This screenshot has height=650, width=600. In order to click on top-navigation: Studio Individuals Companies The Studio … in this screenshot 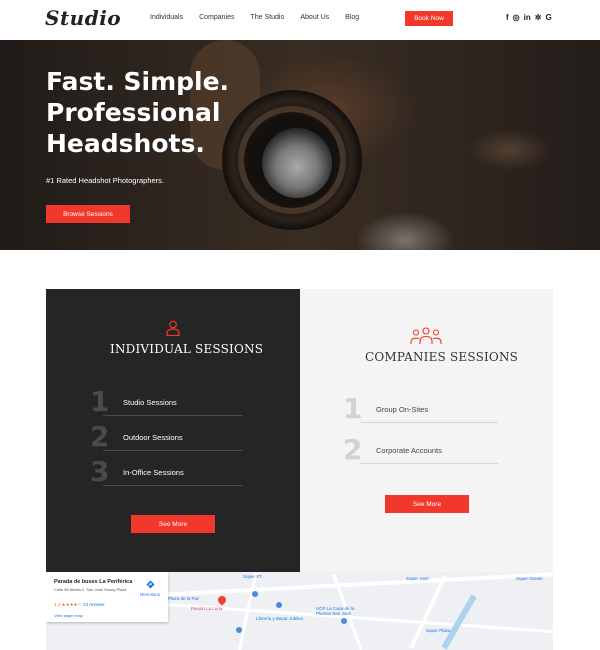, I will do `click(300, 20)`.